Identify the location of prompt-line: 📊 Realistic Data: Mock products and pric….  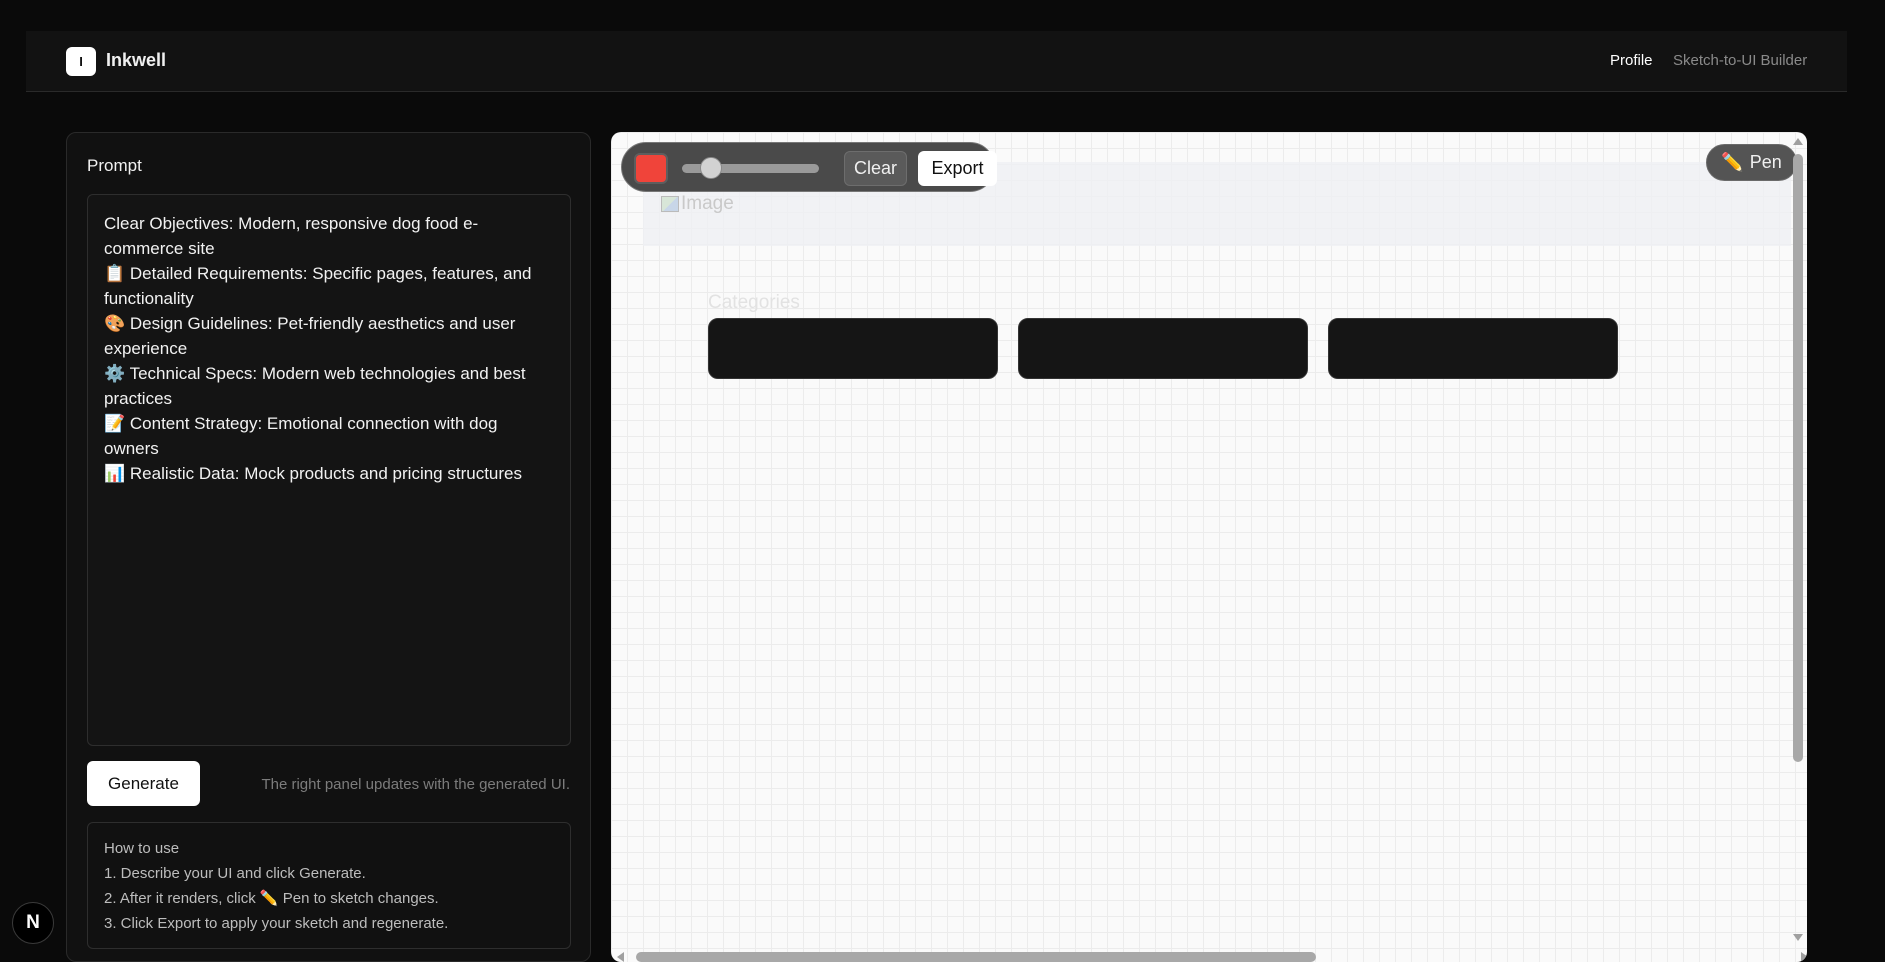
(313, 473).